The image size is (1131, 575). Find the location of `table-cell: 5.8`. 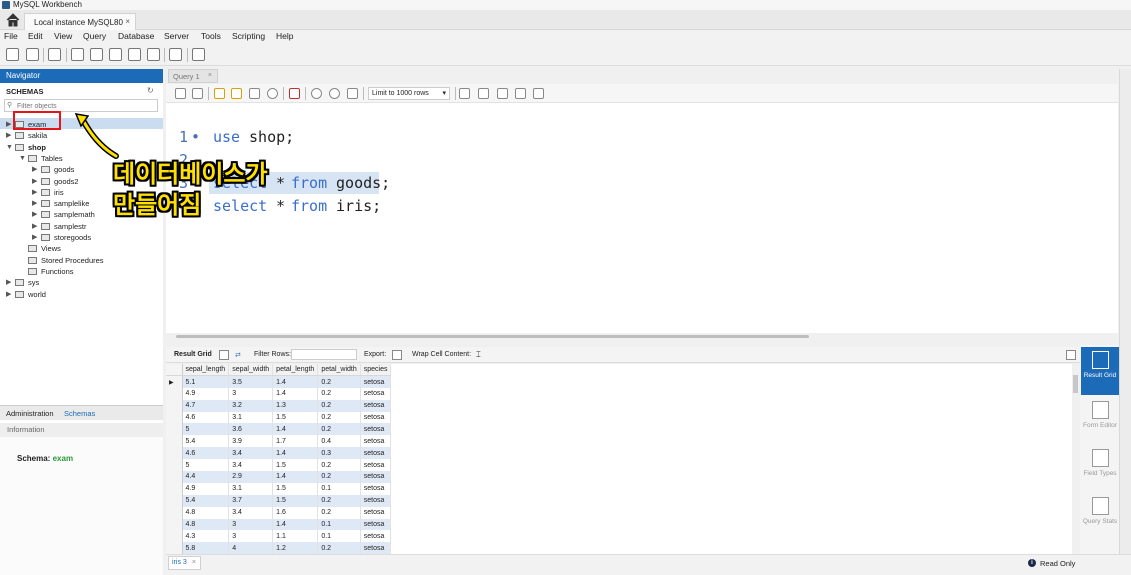

table-cell: 5.8 is located at coordinates (206, 548).